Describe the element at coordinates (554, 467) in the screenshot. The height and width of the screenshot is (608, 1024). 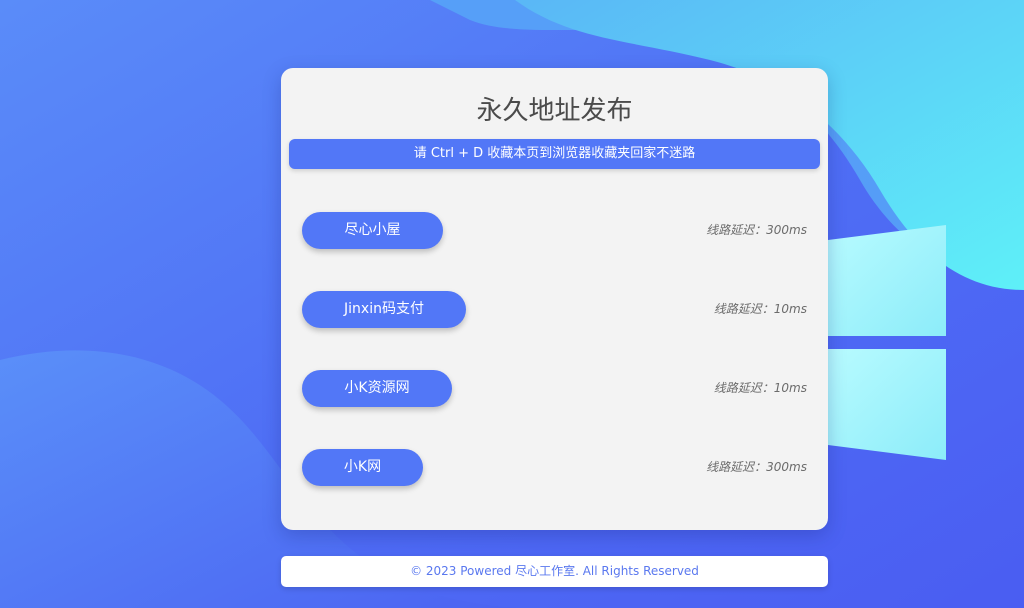
I see `link-row: 小K网 线路延迟：300ms` at that location.